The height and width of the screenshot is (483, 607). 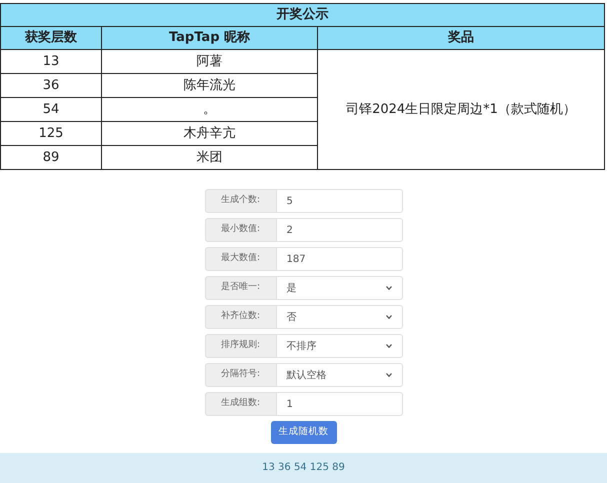 What do you see at coordinates (240, 259) in the screenshot?
I see `field-label: 最大数值:` at bounding box center [240, 259].